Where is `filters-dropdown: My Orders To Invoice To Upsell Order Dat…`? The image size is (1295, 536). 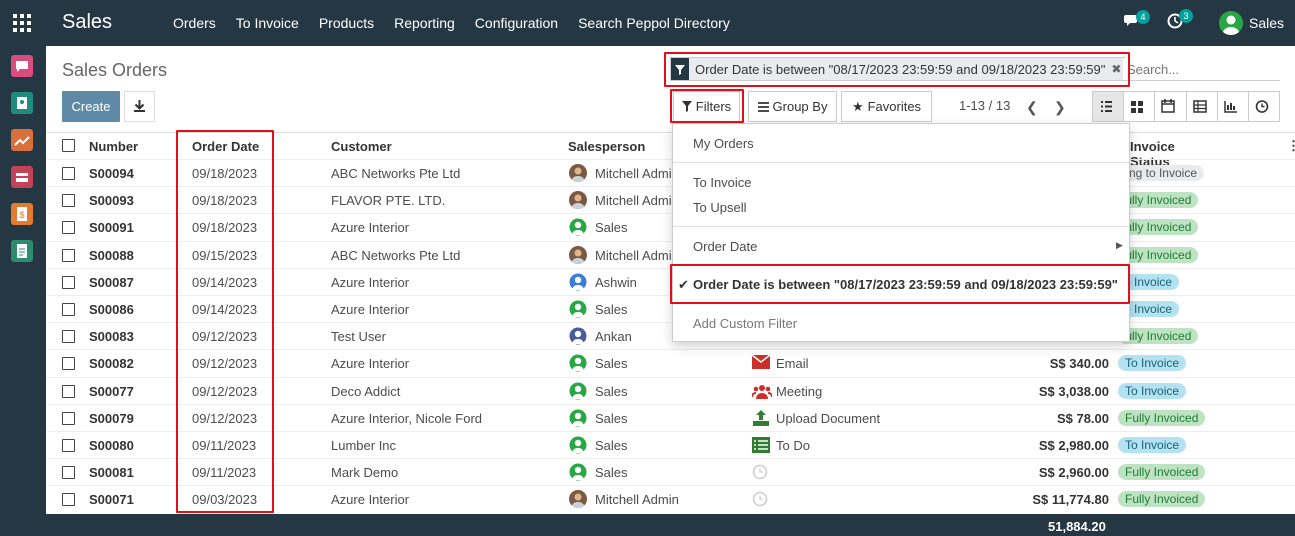 filters-dropdown: My Orders To Invoice To Upsell Order Dat… is located at coordinates (901, 232).